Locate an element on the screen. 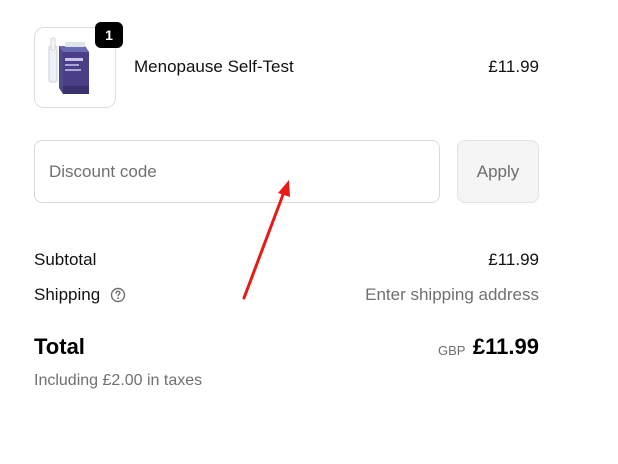 The height and width of the screenshot is (464, 618). apply-discount-button: Apply is located at coordinates (498, 171).